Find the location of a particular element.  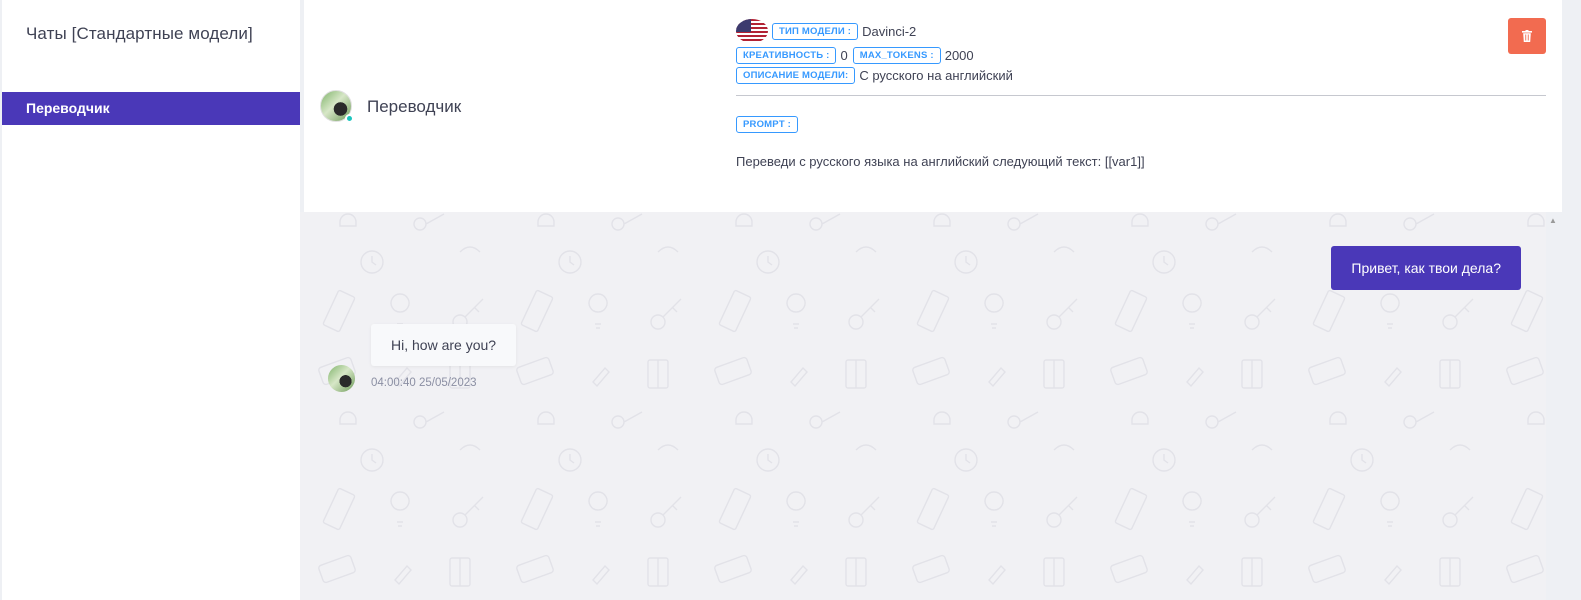

creativity-badge: КРЕАТИВНОСТЬ : is located at coordinates (786, 55).